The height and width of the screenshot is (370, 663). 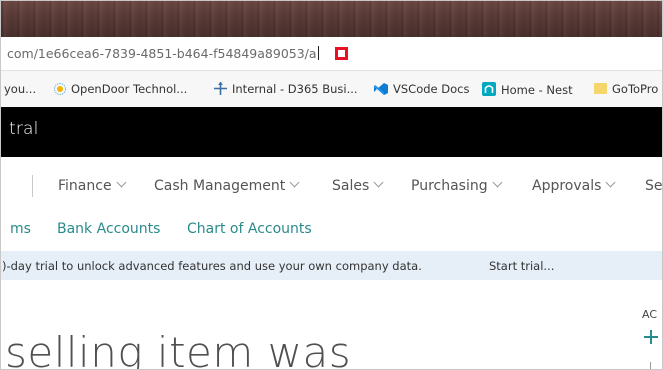 I want to click on desktop-background, so click(x=331, y=19).